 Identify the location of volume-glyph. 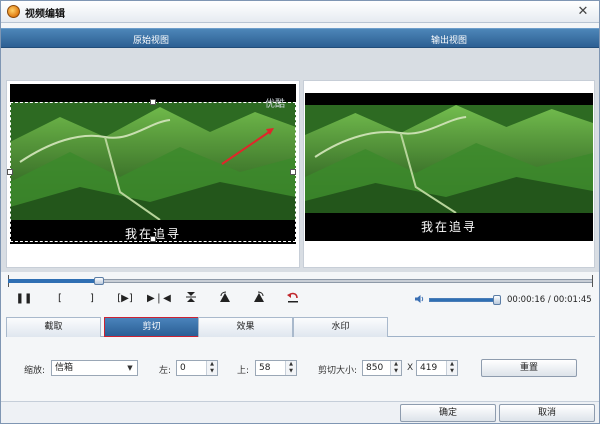
(419, 299).